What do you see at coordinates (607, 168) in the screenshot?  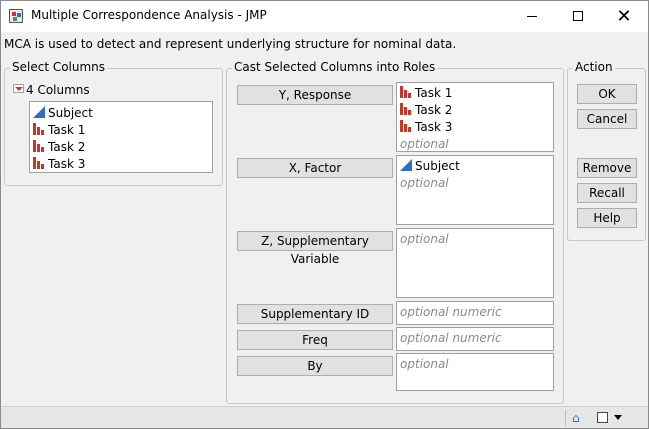 I see `remove-button: Remove` at bounding box center [607, 168].